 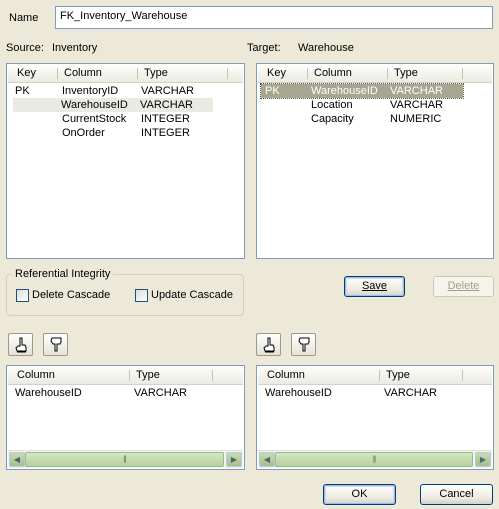 What do you see at coordinates (375, 105) in the screenshot?
I see `target-row: Location VARCHAR` at bounding box center [375, 105].